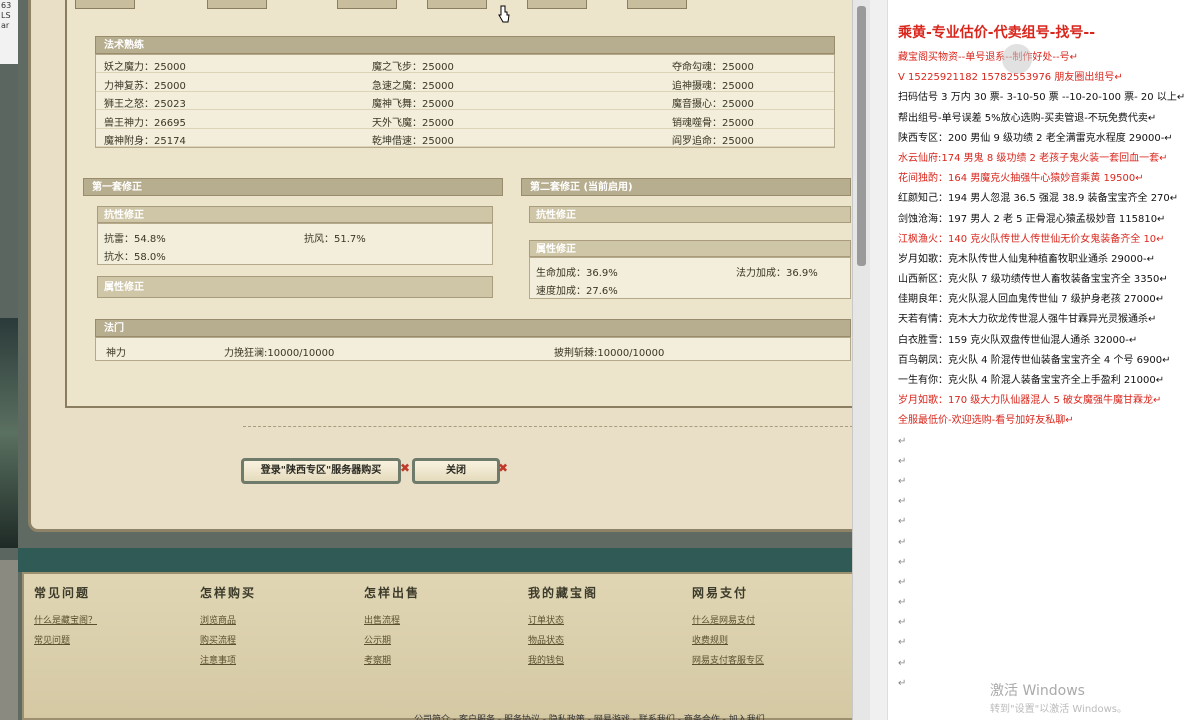  I want to click on set1-resist-header: 抗性修正, so click(295, 214).